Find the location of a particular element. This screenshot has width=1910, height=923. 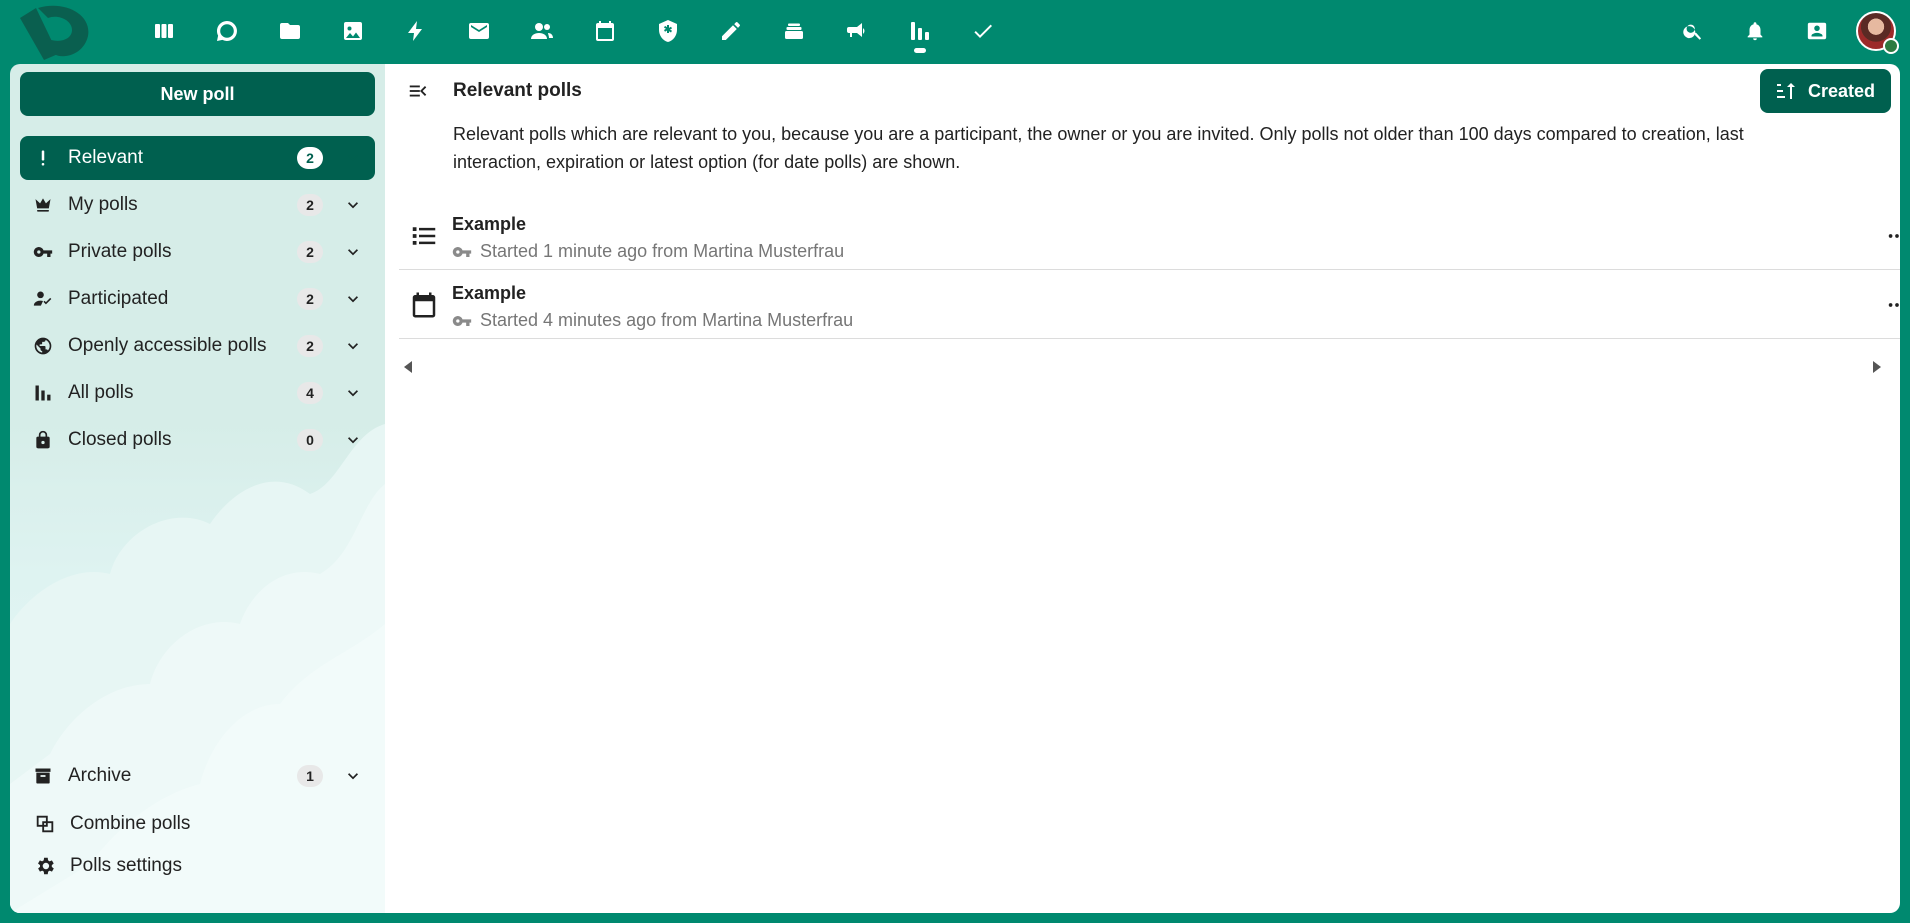

deck-icon is located at coordinates (793, 31).